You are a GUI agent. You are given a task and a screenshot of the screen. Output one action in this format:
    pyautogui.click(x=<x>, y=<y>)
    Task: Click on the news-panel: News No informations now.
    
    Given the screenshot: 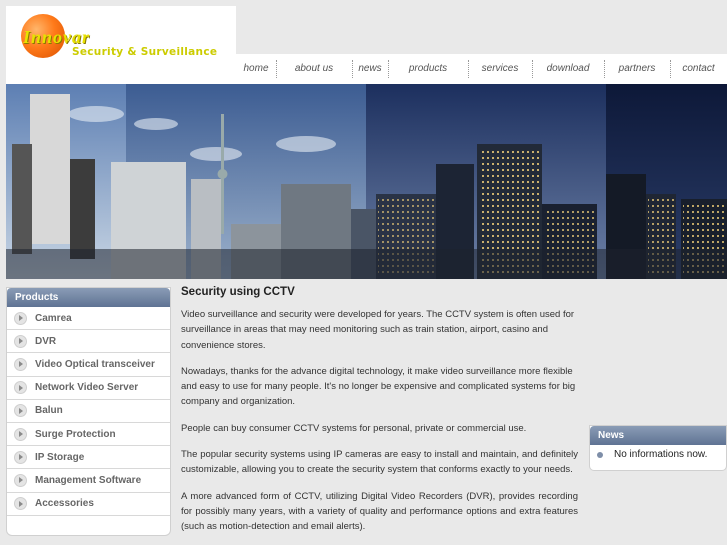 What is the action you would take?
    pyautogui.click(x=658, y=448)
    